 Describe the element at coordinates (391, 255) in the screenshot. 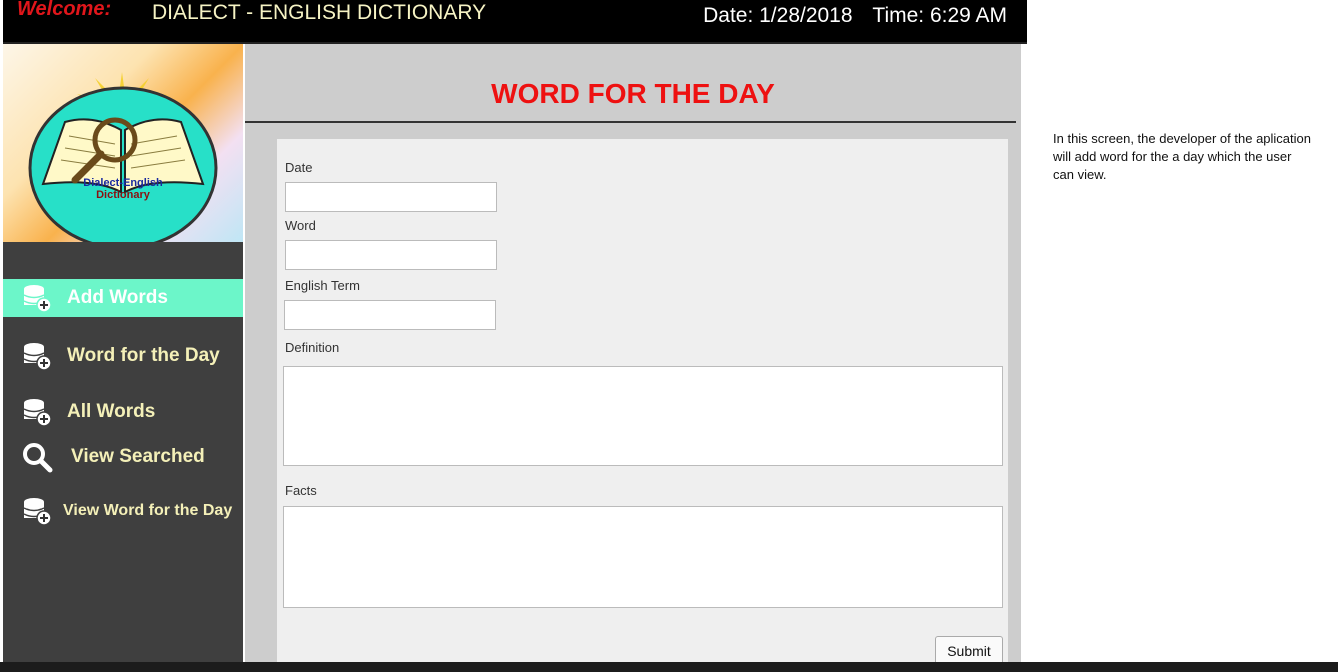

I see `word-input` at that location.